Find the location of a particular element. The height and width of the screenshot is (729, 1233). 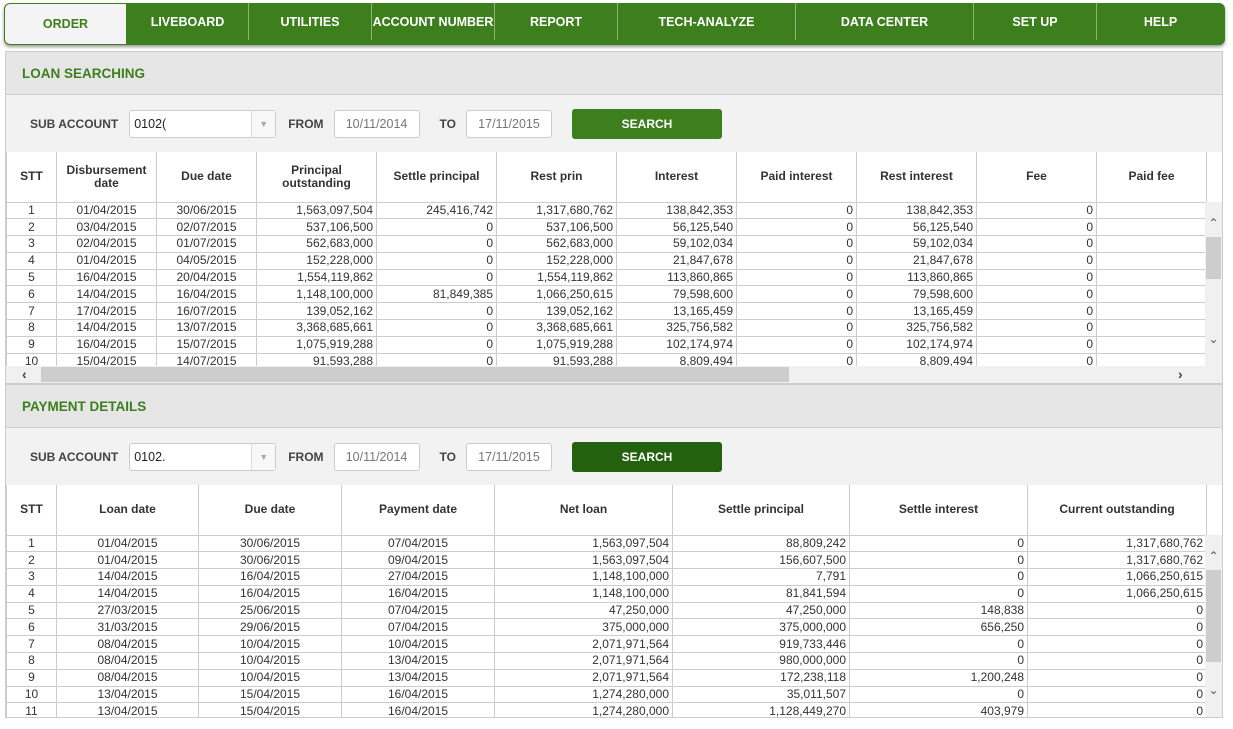

table-cell: 29/06/2015 is located at coordinates (270, 627).